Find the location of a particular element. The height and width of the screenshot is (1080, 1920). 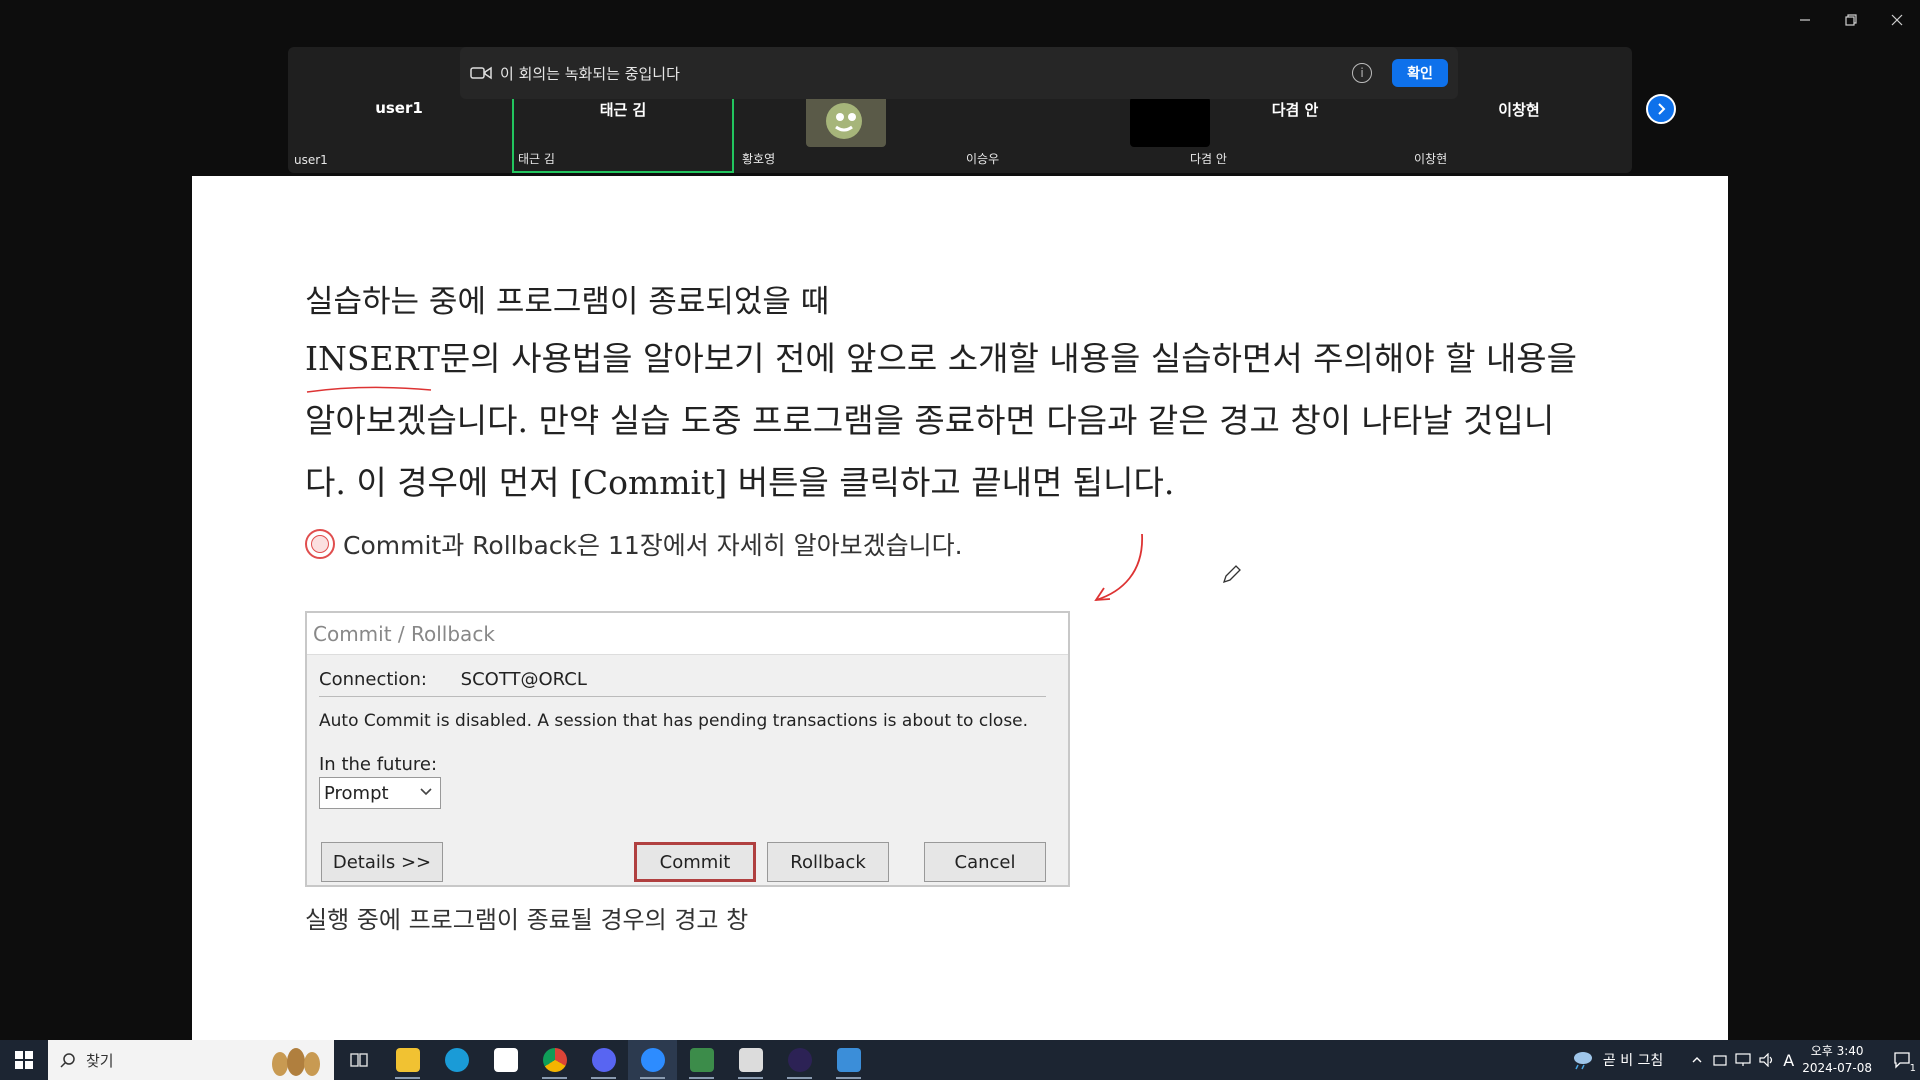

system-tray: 곧 비 그침 A 오후 3:40 2024-07-08 1 is located at coordinates (1745, 1060).